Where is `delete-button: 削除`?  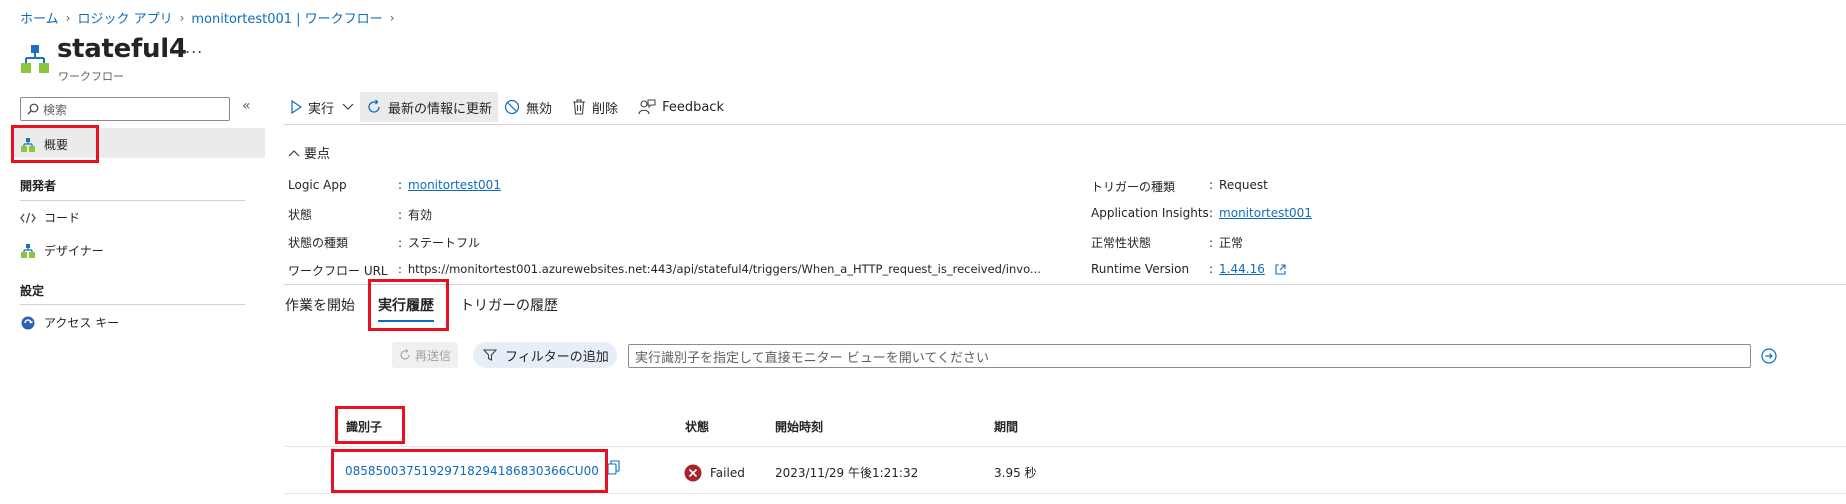
delete-button: 削除 is located at coordinates (595, 107).